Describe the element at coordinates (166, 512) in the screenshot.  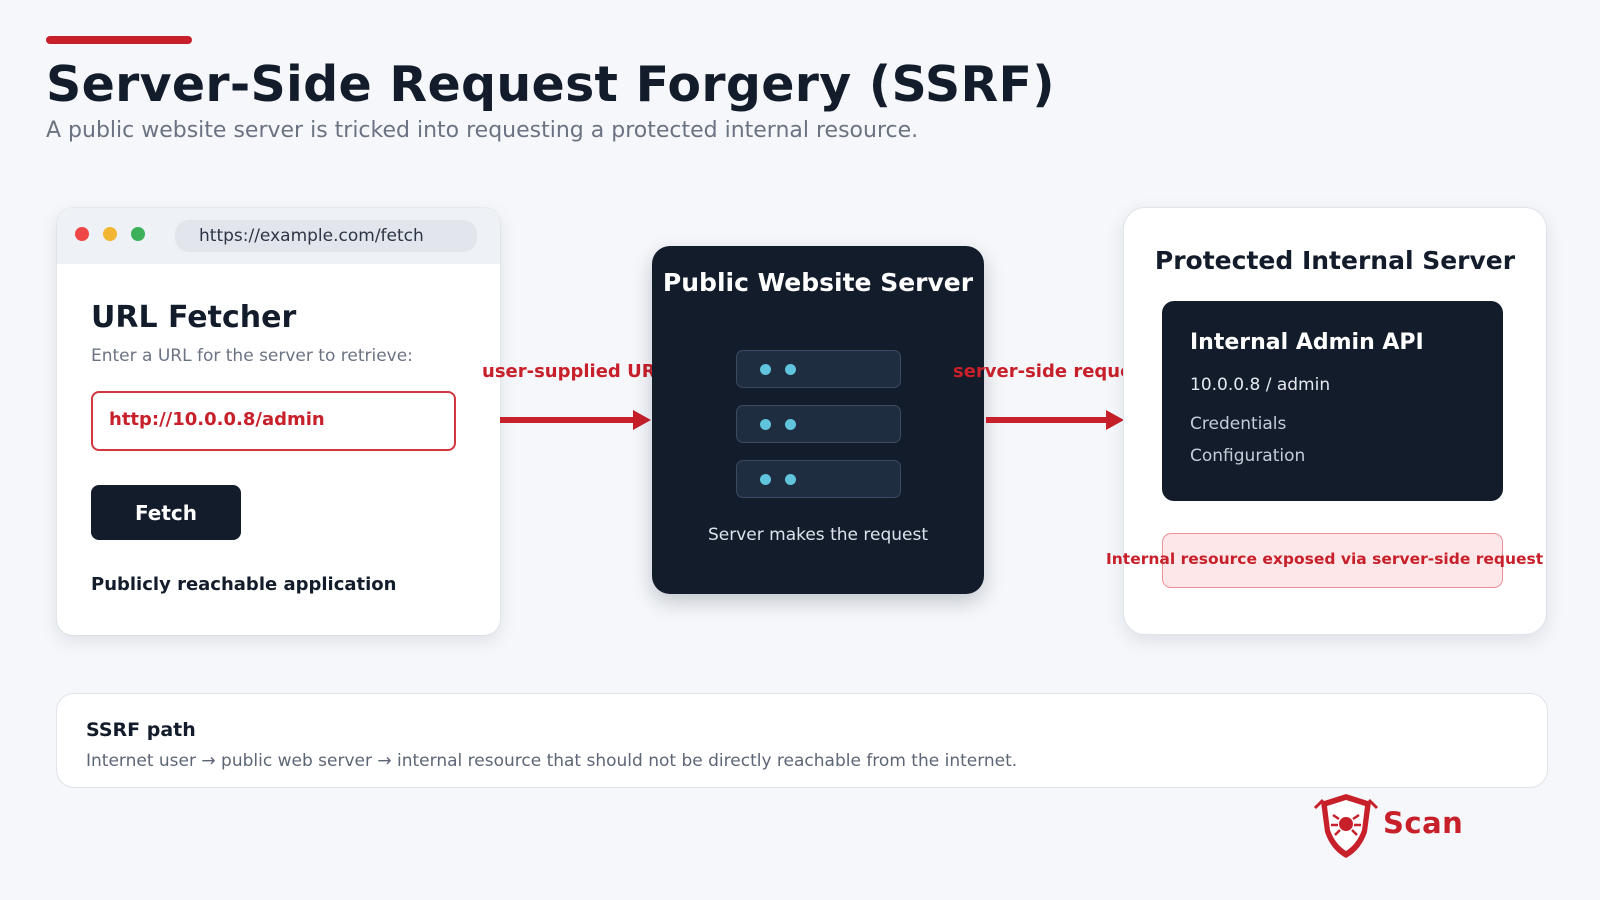
I see `fetch-button: Fetch` at that location.